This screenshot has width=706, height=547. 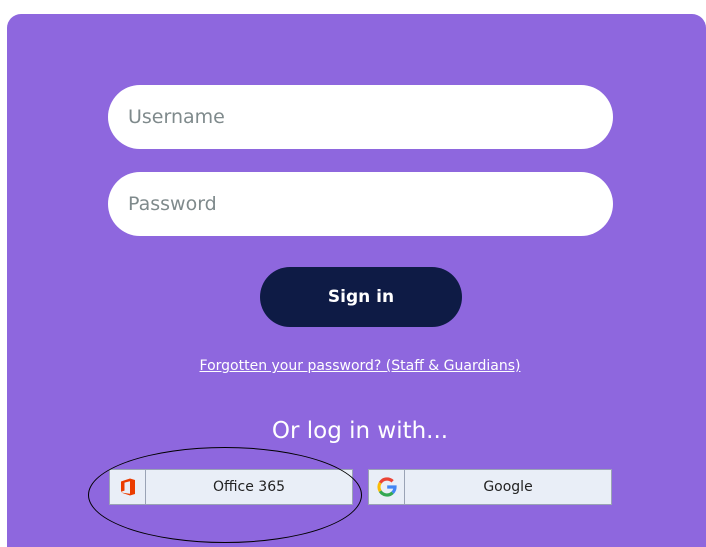 What do you see at coordinates (249, 487) in the screenshot?
I see `office-365-label: Office 365` at bounding box center [249, 487].